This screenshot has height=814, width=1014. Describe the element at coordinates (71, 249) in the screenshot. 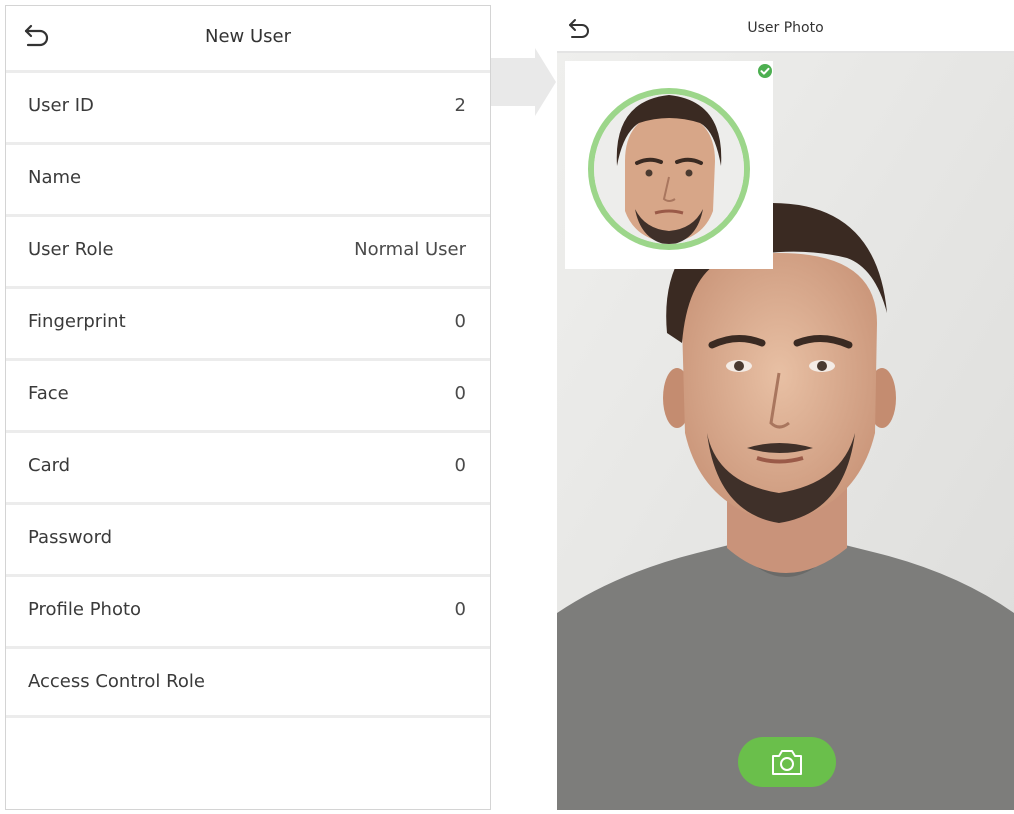

I see `row-label: User Role` at that location.